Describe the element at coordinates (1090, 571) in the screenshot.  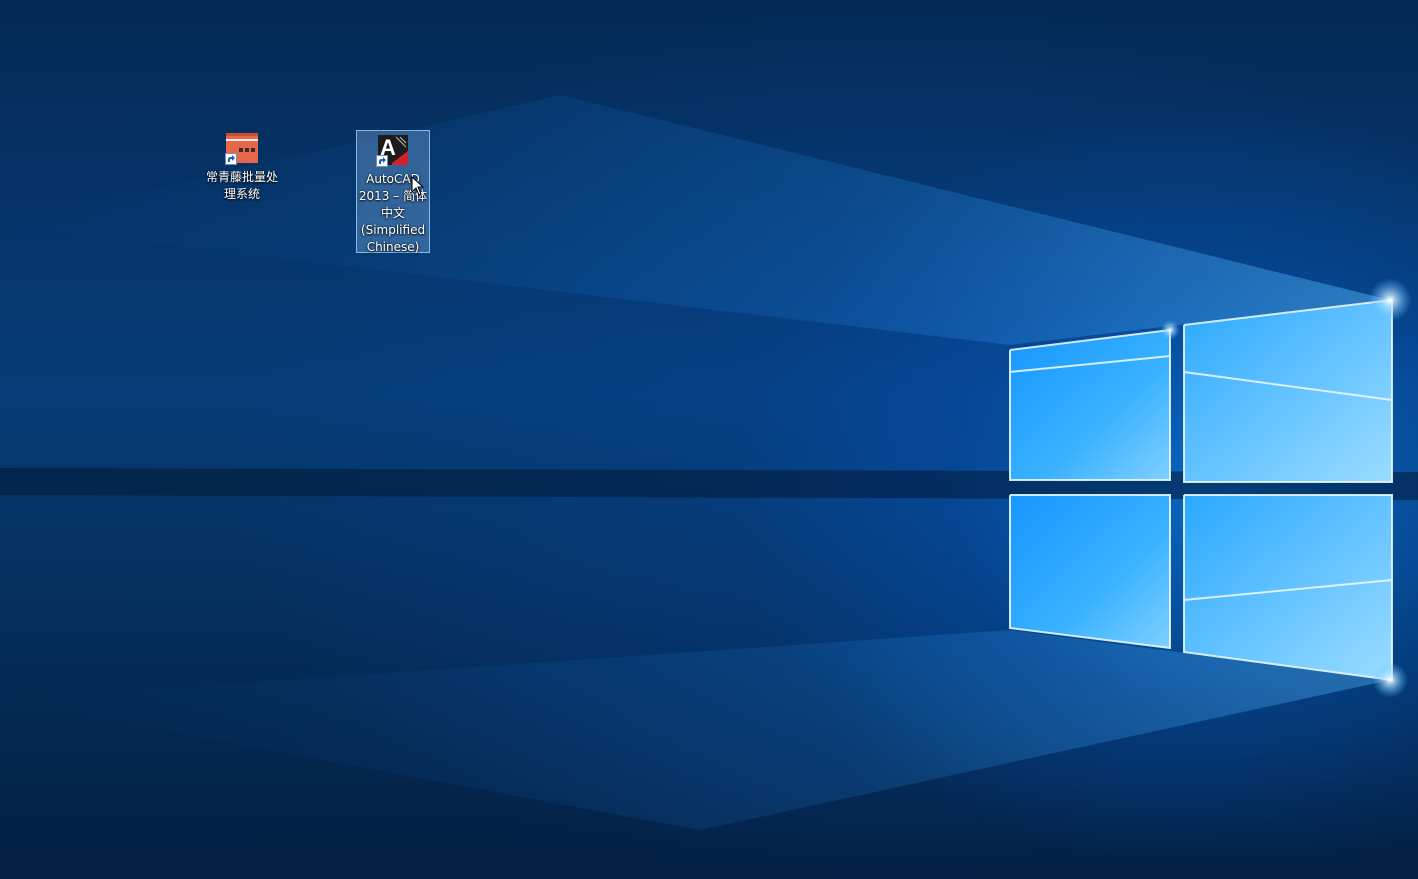
I see `pane-bottom-left` at that location.